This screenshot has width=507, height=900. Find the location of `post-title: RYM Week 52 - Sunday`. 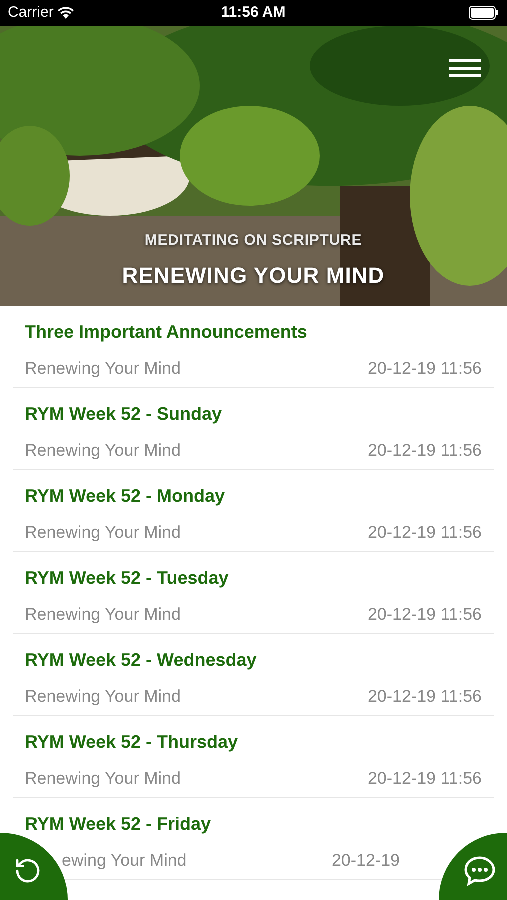

post-title: RYM Week 52 - Sunday is located at coordinates (253, 414).